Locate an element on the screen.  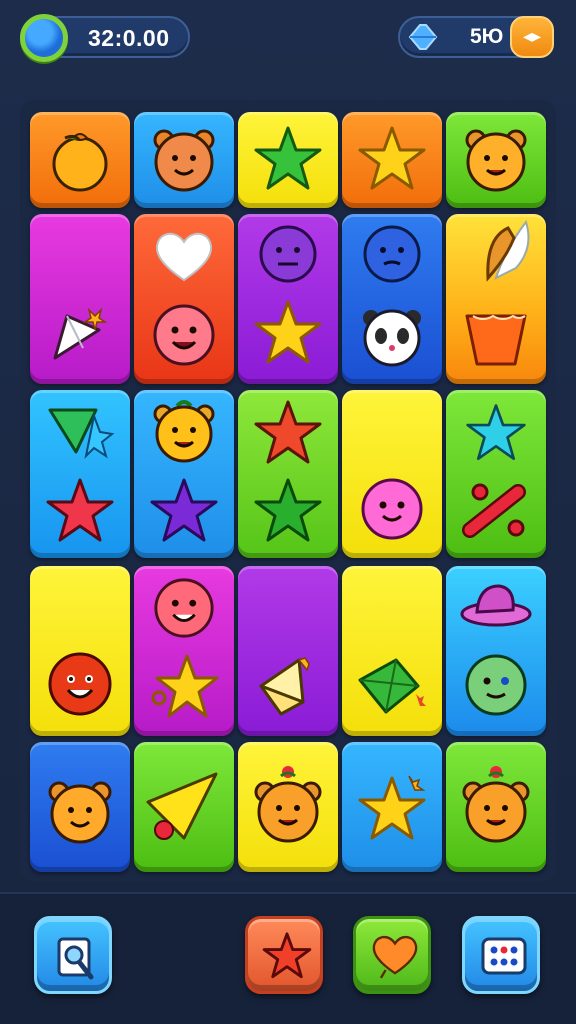
coin-counter: 32:0.00 is located at coordinates (105, 38).